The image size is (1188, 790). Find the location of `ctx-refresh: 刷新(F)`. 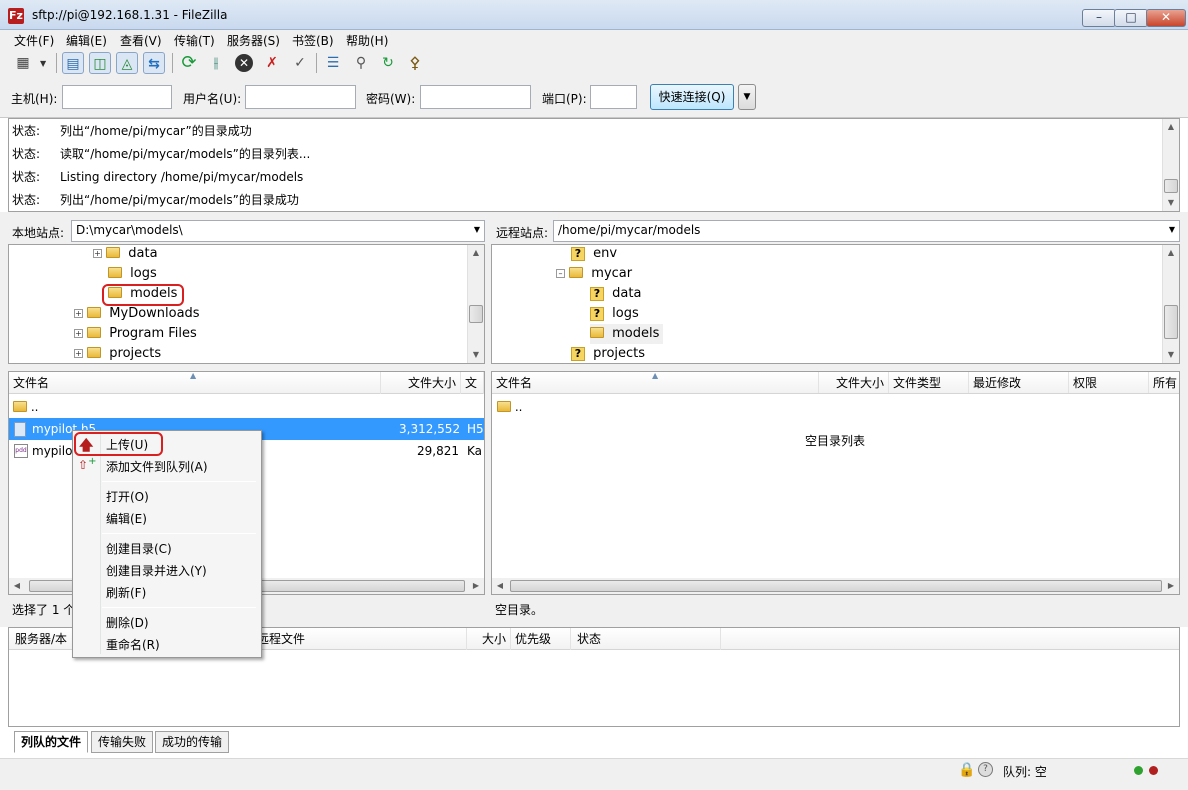

ctx-refresh: 刷新(F) is located at coordinates (126, 592).